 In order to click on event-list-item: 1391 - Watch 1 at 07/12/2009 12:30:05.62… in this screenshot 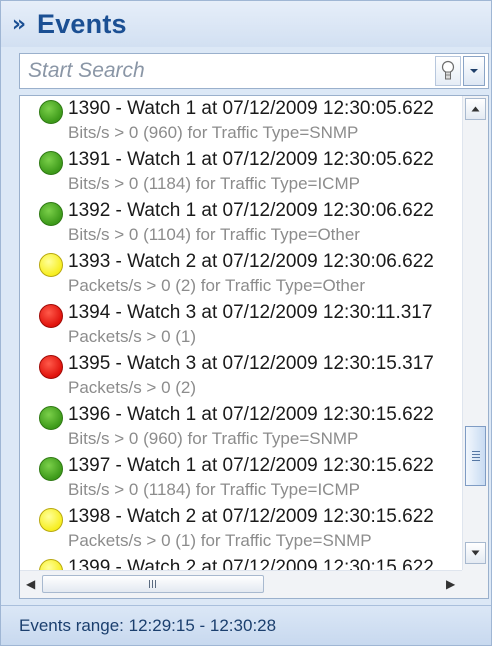, I will do `click(241, 172)`.